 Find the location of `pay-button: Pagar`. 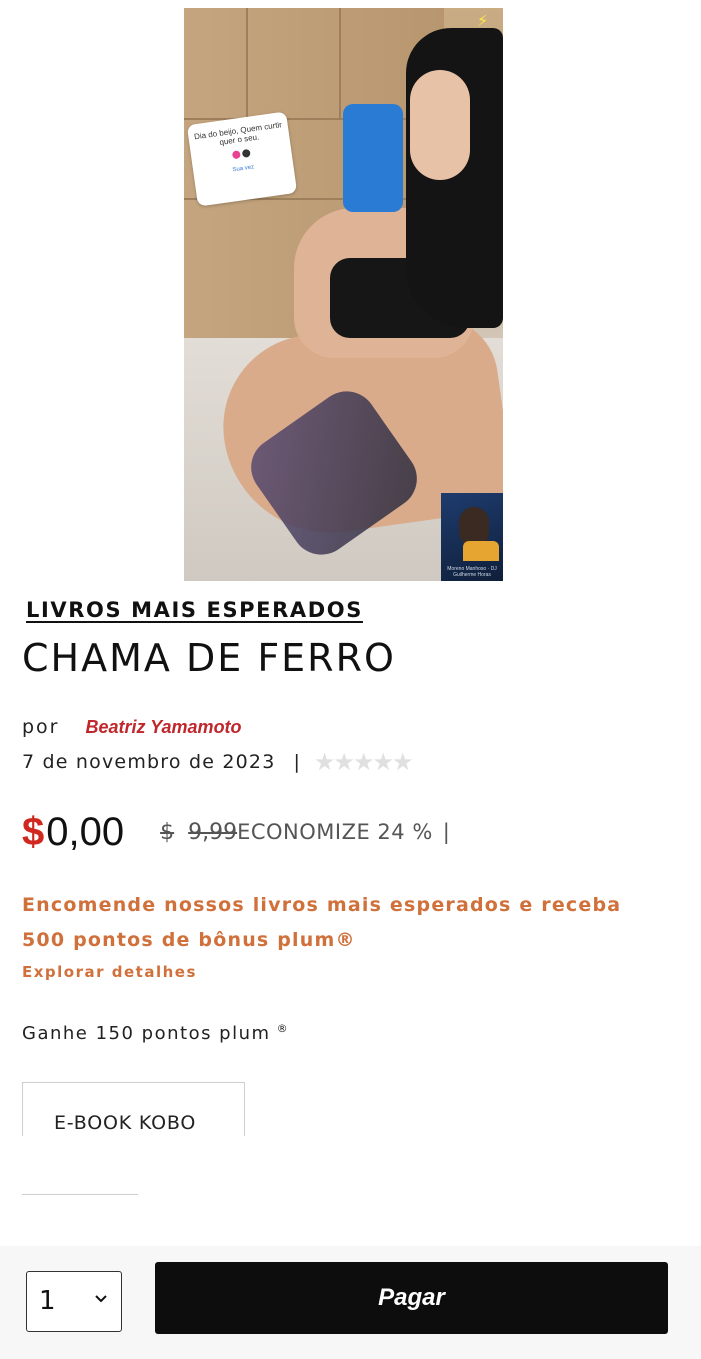

pay-button: Pagar is located at coordinates (411, 1298).